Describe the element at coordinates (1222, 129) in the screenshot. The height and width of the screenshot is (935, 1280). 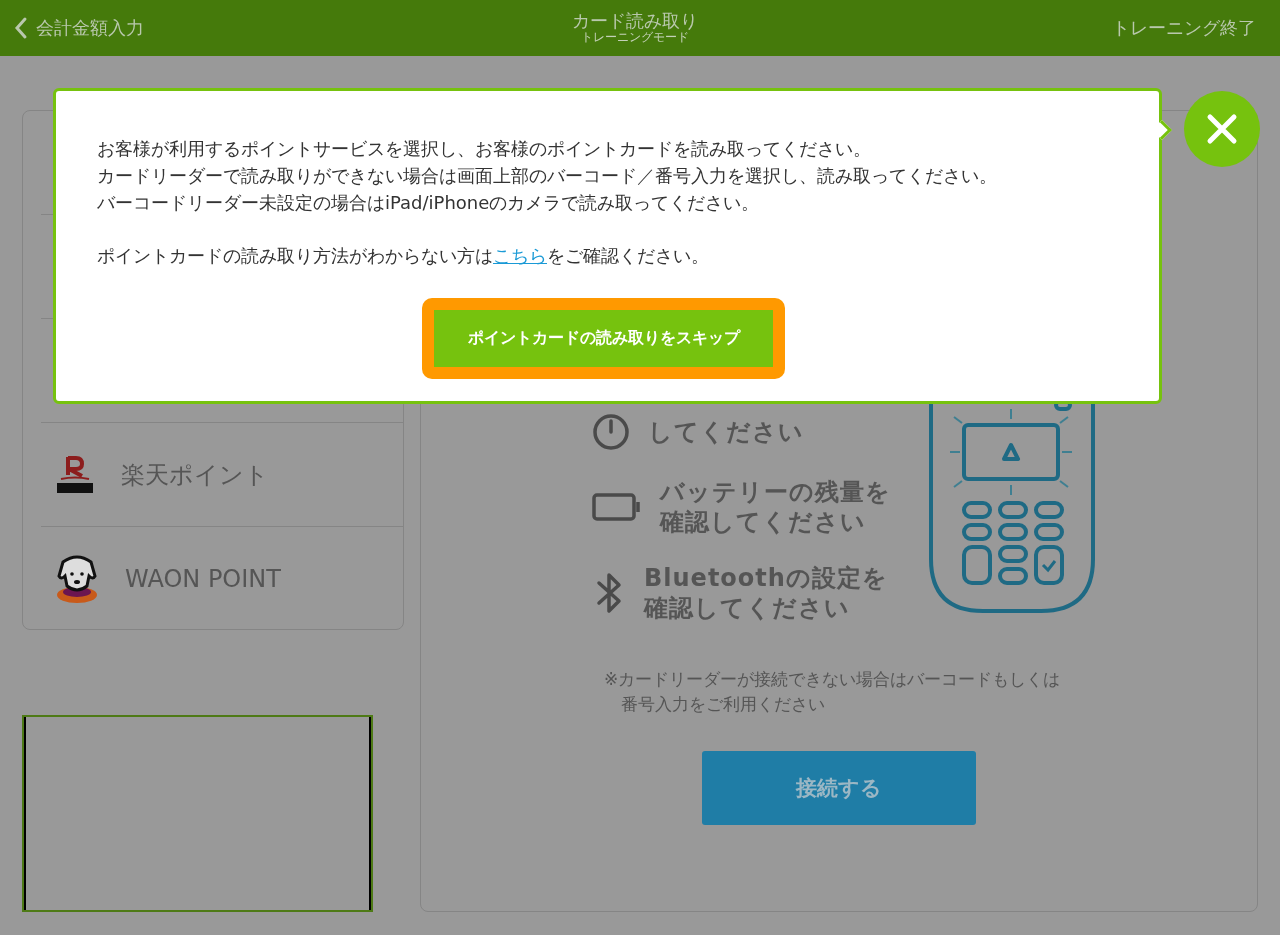
I see `close-icon` at that location.